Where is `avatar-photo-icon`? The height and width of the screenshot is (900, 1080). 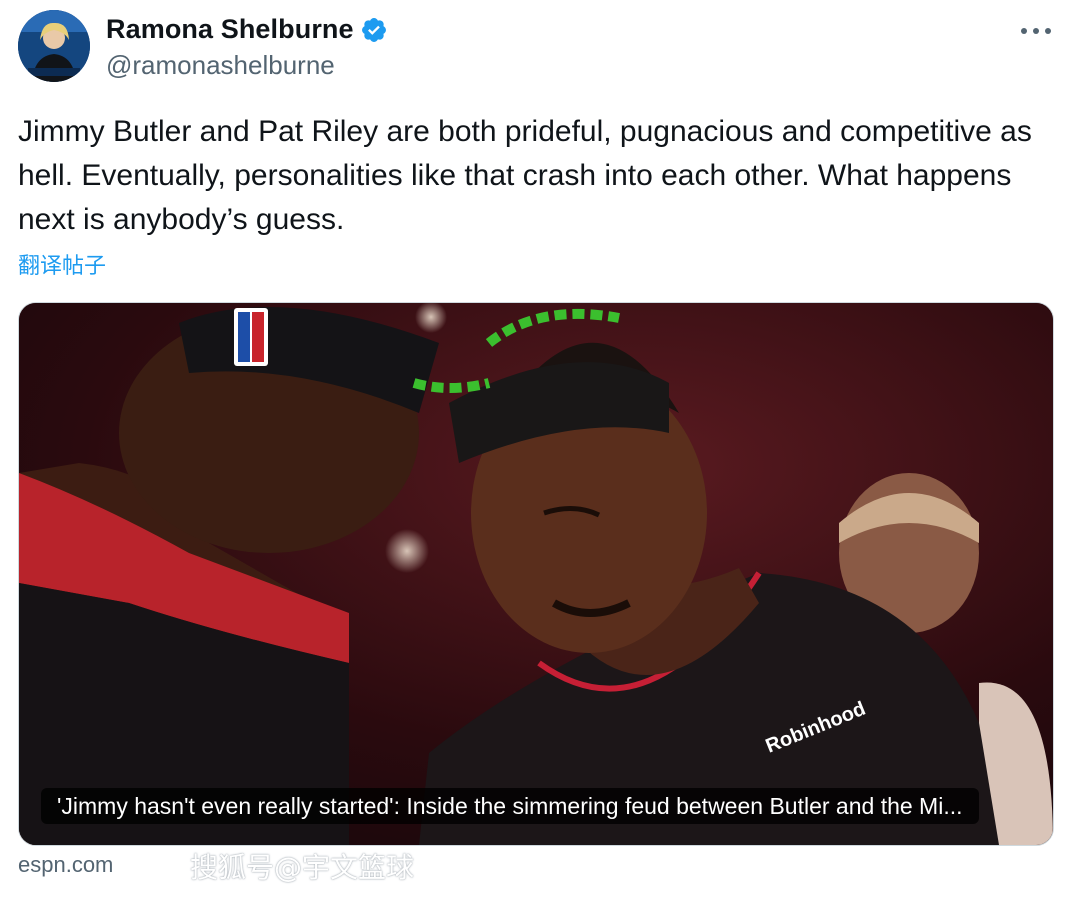
avatar-photo-icon is located at coordinates (54, 46).